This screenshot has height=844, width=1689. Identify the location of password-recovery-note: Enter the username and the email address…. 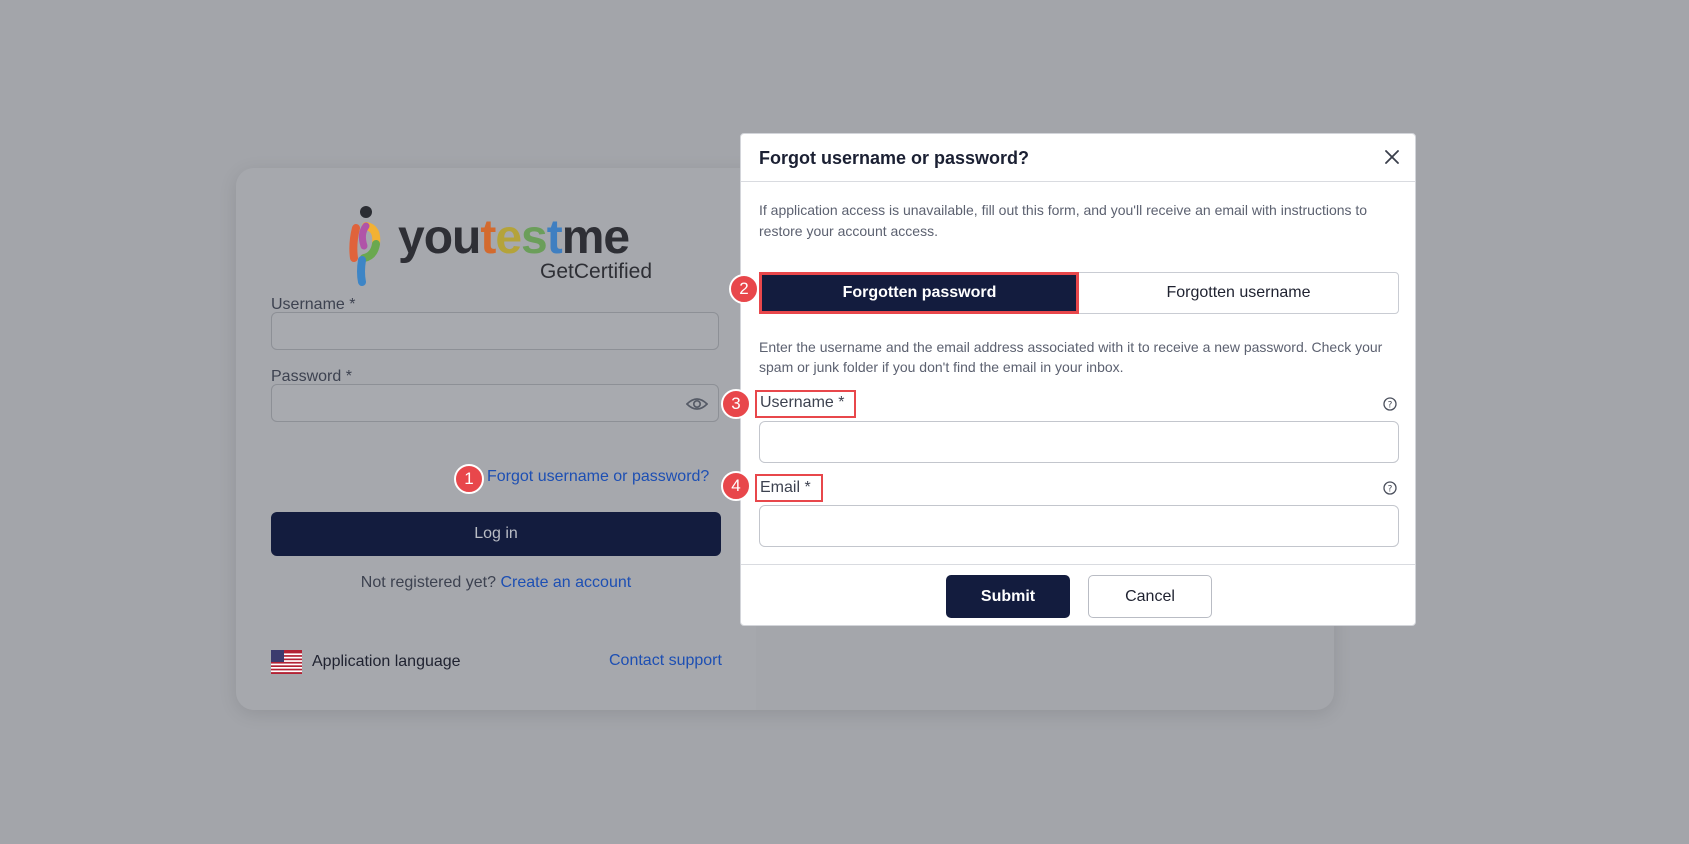
(1071, 357).